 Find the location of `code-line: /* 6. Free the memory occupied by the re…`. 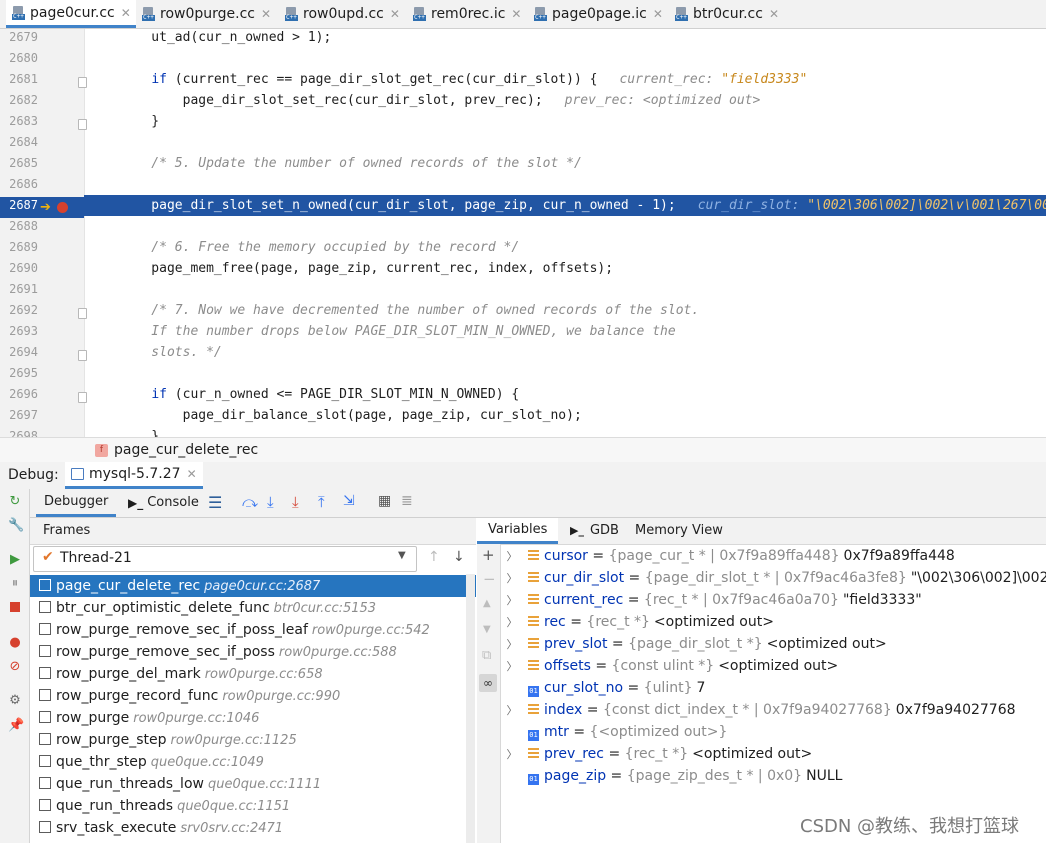

code-line: /* 6. Free the memory occupied by the re… is located at coordinates (565, 247).